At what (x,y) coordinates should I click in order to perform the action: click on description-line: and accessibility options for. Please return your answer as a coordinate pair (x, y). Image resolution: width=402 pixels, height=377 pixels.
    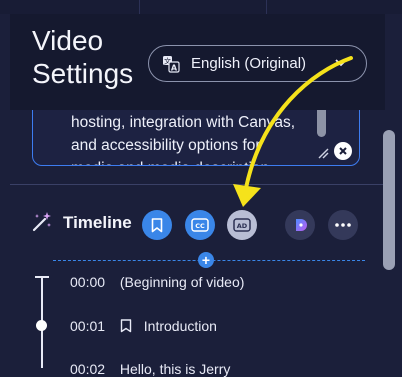
    Looking at the image, I should click on (166, 145).